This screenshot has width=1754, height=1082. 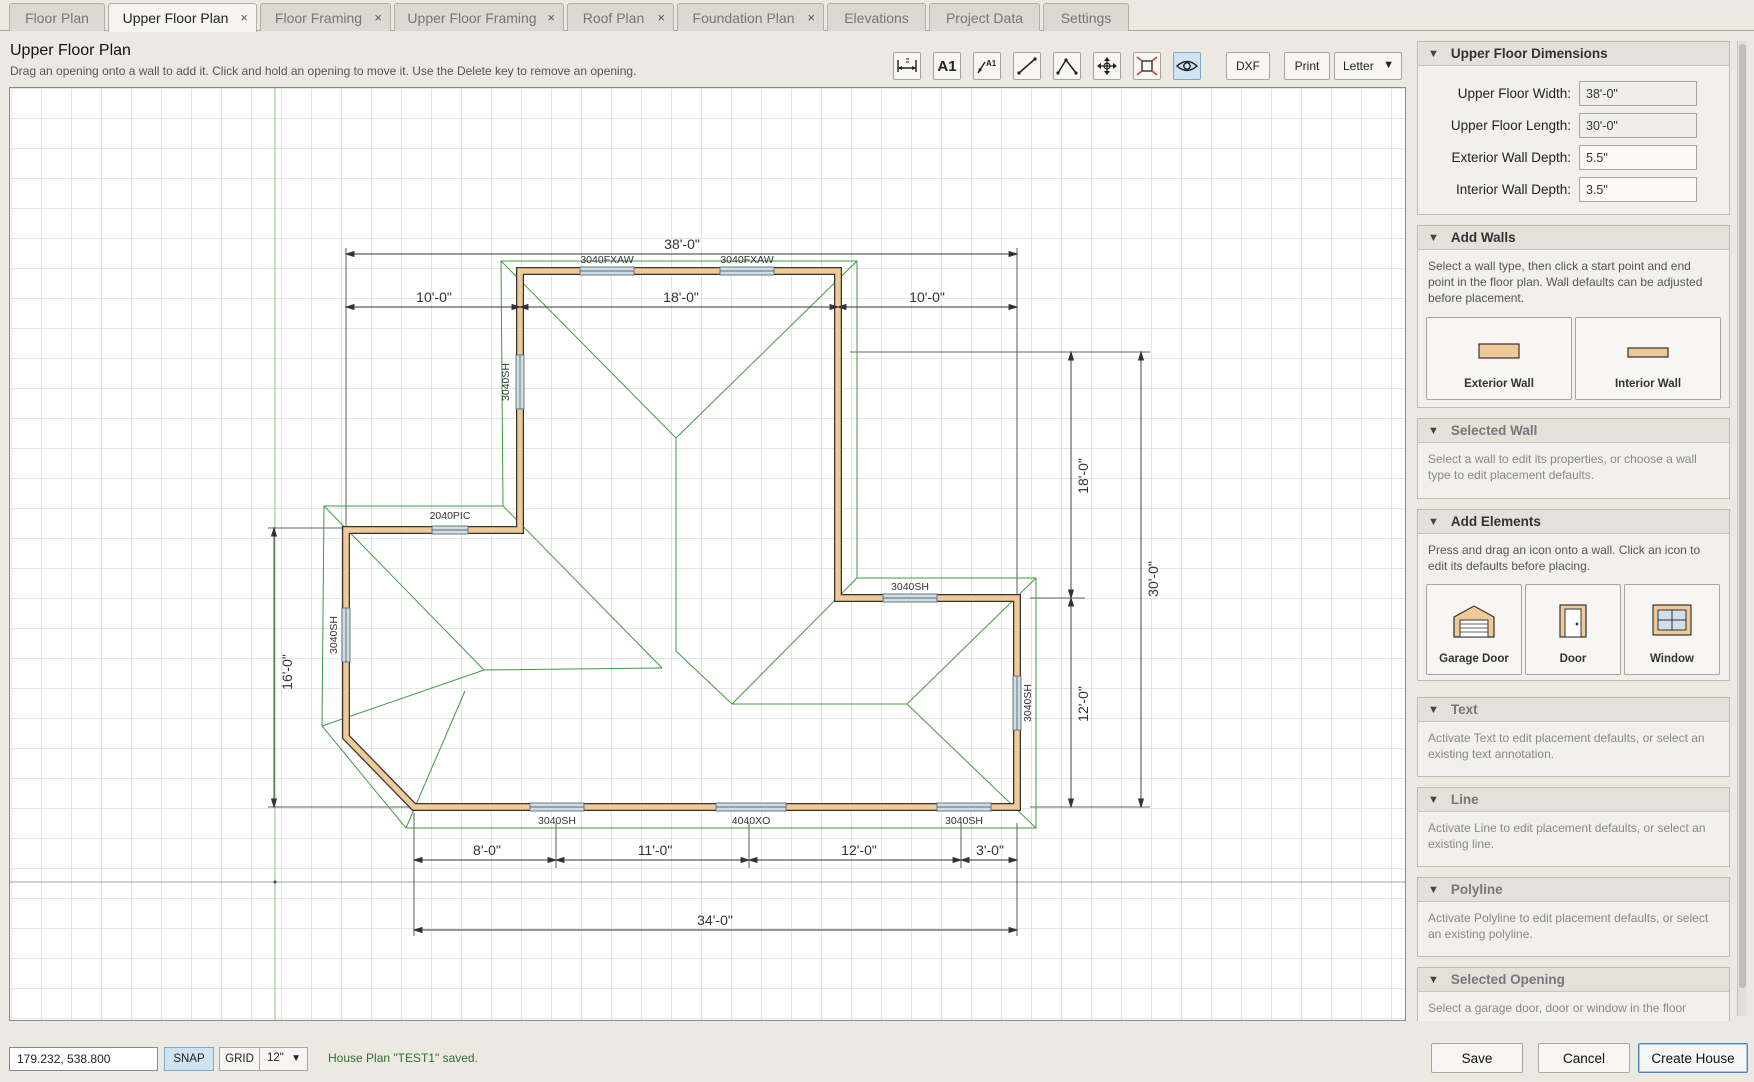 What do you see at coordinates (1638, 93) in the screenshot?
I see `upper-floor-width-field` at bounding box center [1638, 93].